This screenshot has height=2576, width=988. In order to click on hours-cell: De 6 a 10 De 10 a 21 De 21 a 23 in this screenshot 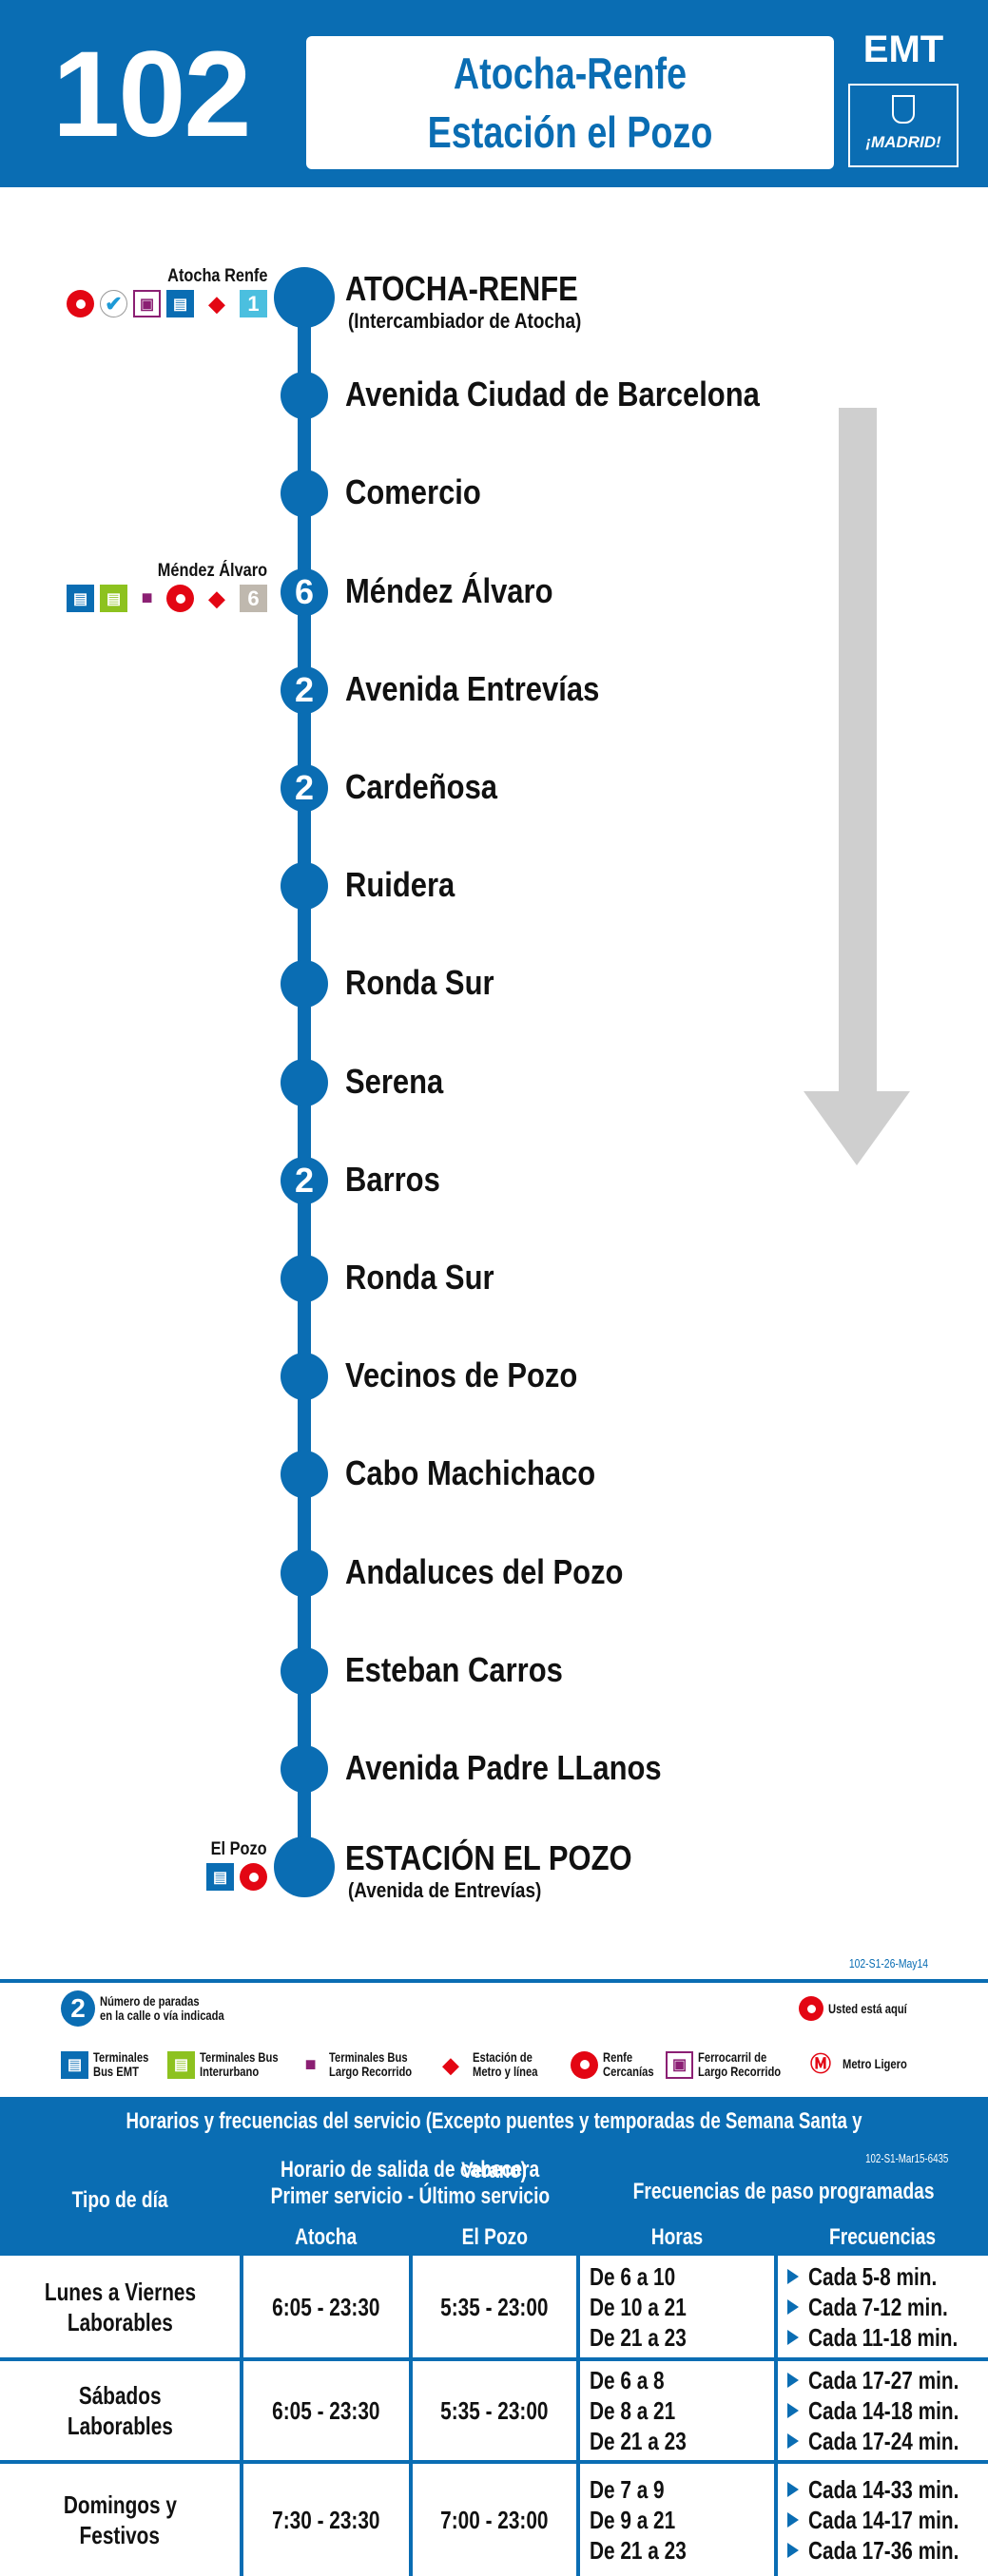, I will do `click(677, 2306)`.